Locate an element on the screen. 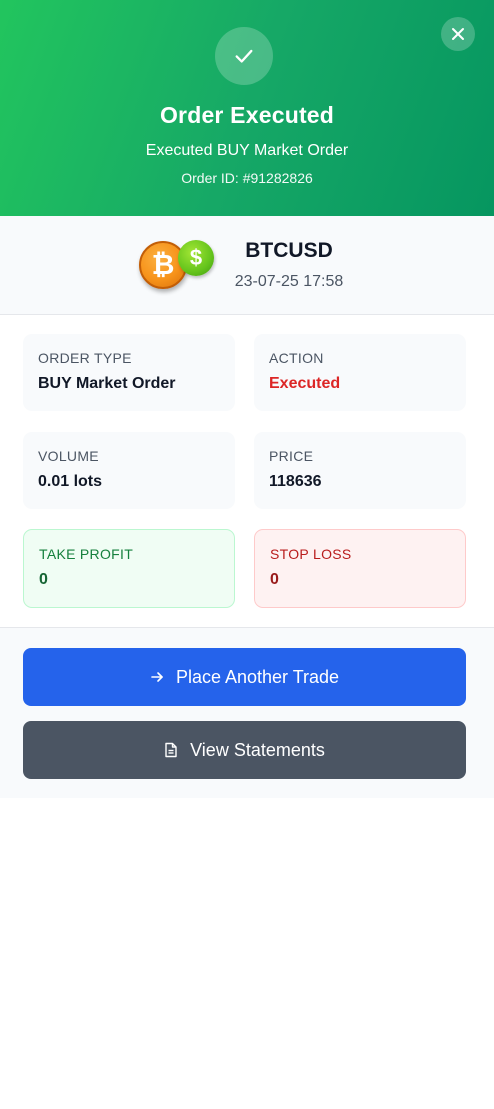  order-subtitle: Executed BUY Market Order is located at coordinates (247, 150).